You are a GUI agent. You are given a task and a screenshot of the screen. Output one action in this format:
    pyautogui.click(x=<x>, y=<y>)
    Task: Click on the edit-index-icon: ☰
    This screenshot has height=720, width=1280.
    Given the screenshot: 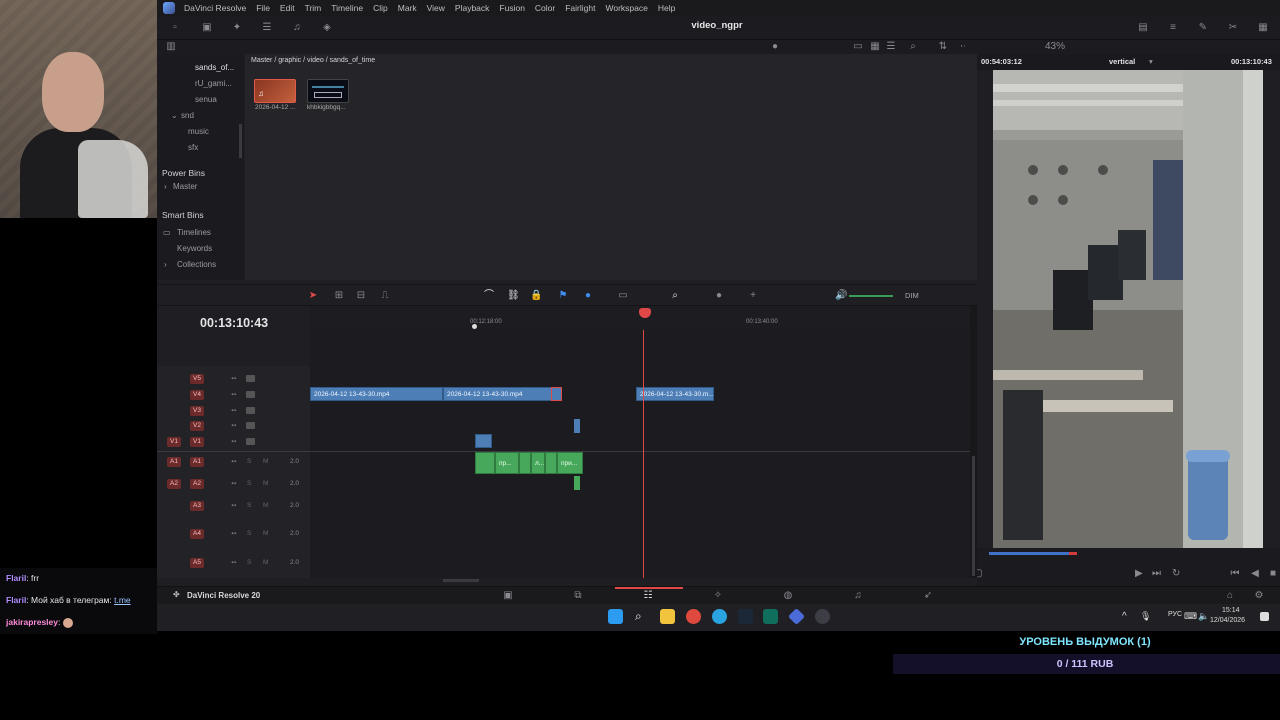 What is the action you would take?
    pyautogui.click(x=267, y=28)
    